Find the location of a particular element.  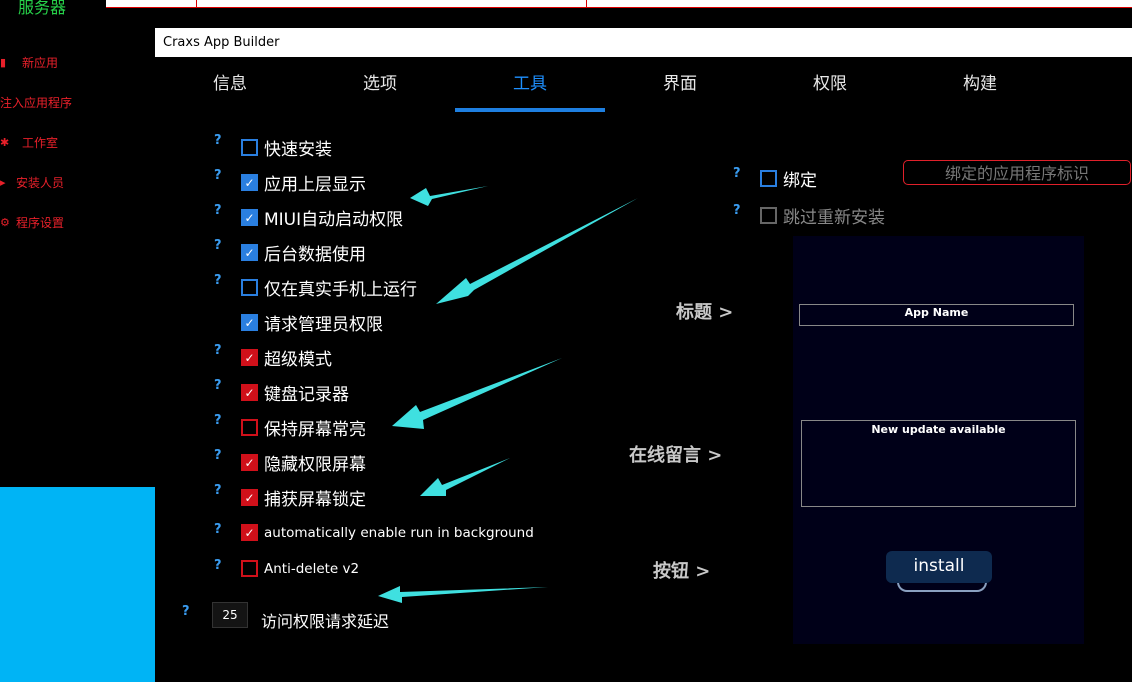

annotation-arrows is located at coordinates (508, 394).